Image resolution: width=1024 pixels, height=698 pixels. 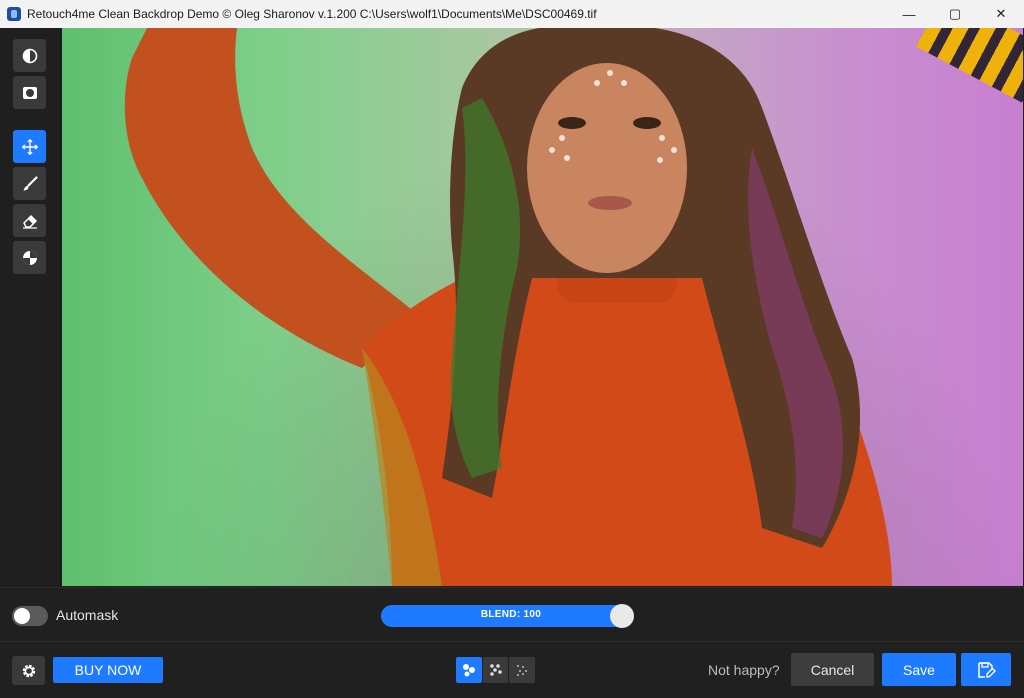 I want to click on automask-label: Automask, so click(x=87, y=615).